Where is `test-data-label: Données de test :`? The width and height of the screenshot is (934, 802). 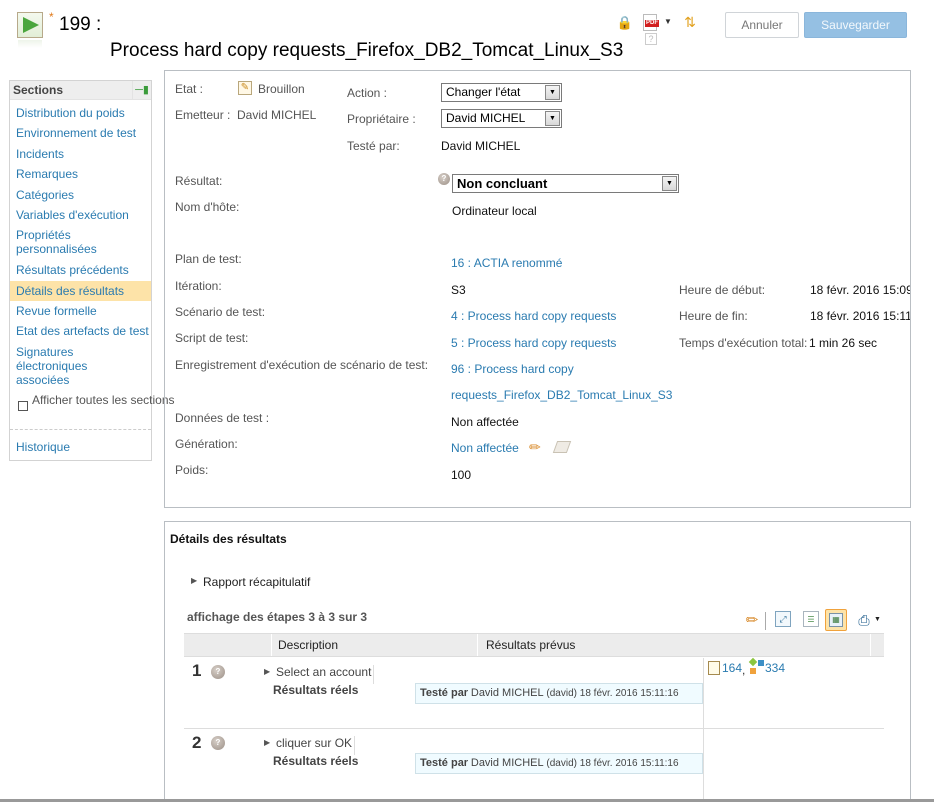 test-data-label: Données de test : is located at coordinates (222, 418).